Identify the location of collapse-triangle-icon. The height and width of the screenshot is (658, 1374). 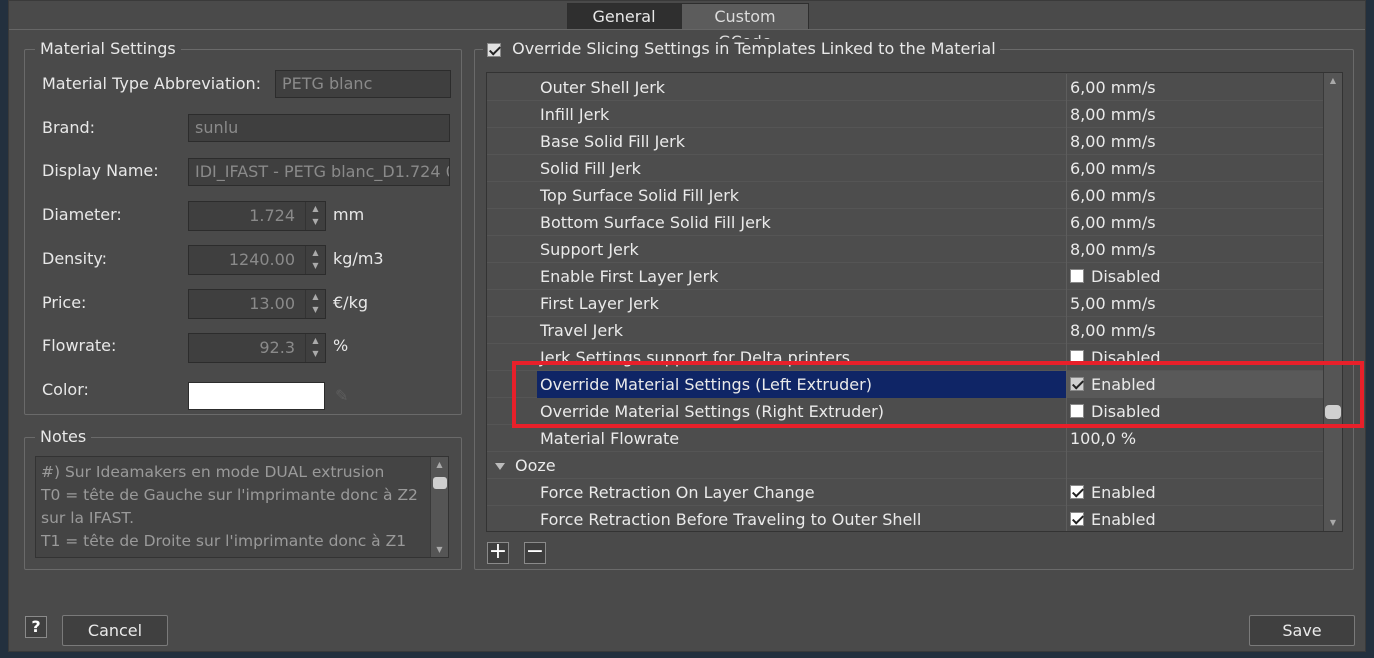
(500, 466).